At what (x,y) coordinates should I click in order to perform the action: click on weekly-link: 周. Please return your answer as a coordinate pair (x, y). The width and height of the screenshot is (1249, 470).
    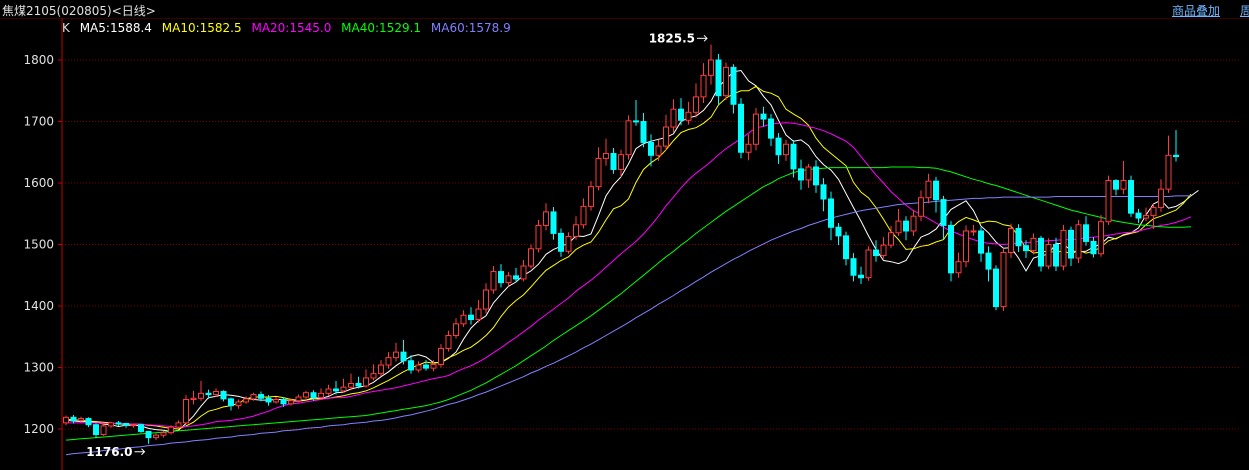
    Looking at the image, I should click on (1244, 10).